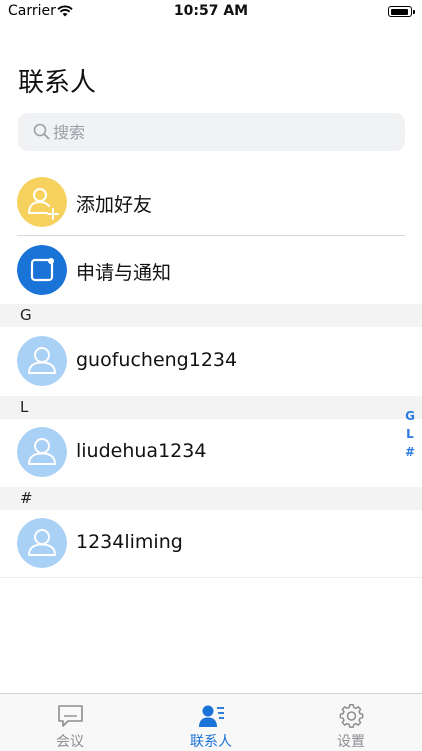 The height and width of the screenshot is (751, 422). I want to click on search-bar, so click(211, 132).